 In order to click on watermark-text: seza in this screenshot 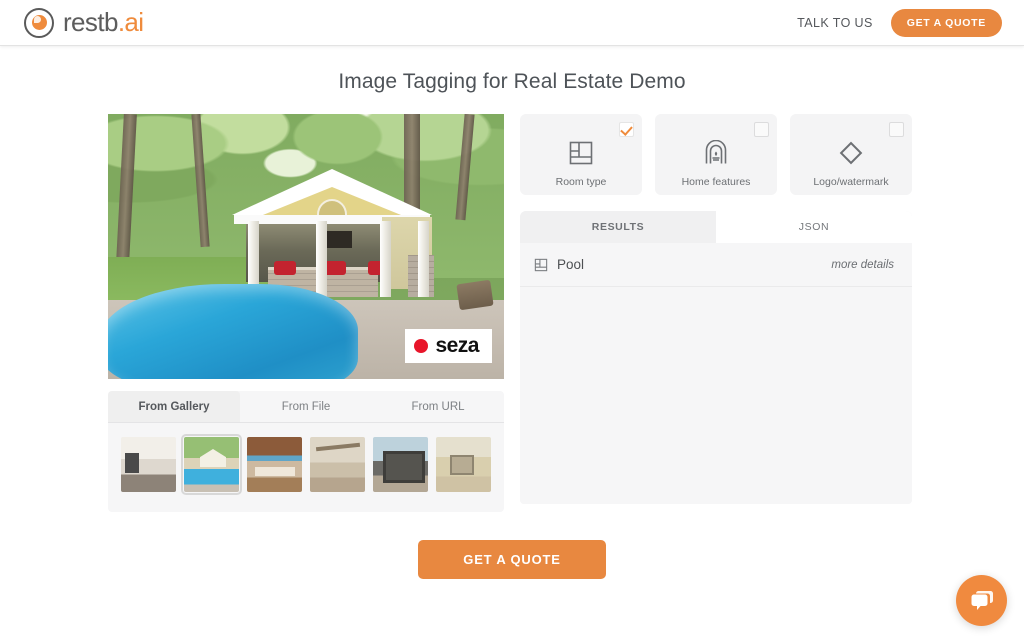, I will do `click(457, 345)`.